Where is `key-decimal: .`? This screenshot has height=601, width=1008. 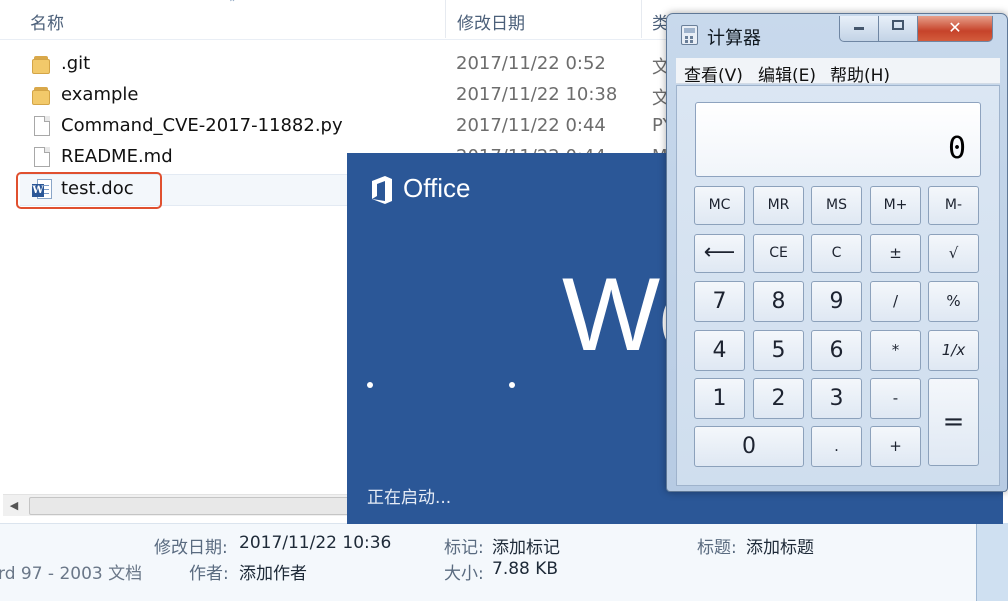 key-decimal: . is located at coordinates (836, 446).